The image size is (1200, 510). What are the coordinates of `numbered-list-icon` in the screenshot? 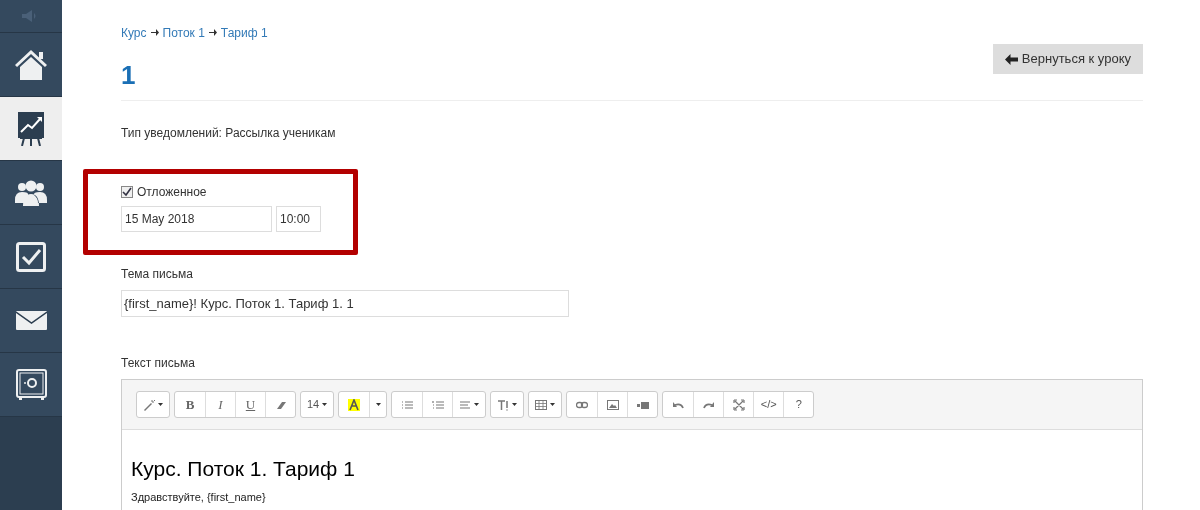 It's located at (437, 404).